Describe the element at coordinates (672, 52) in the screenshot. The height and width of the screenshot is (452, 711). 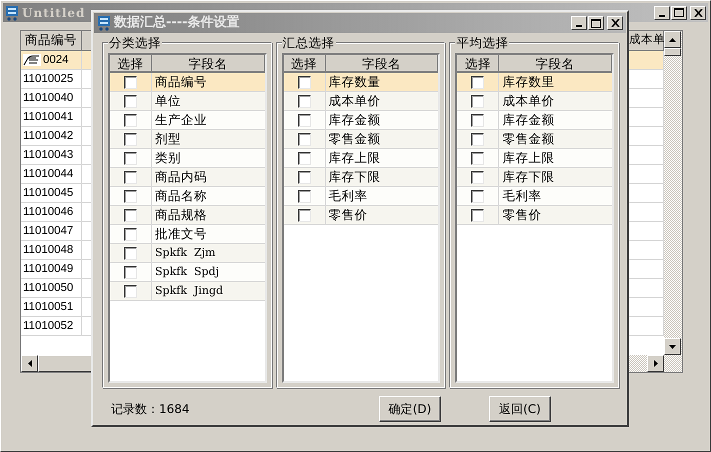
I see `scroll-thumb` at that location.